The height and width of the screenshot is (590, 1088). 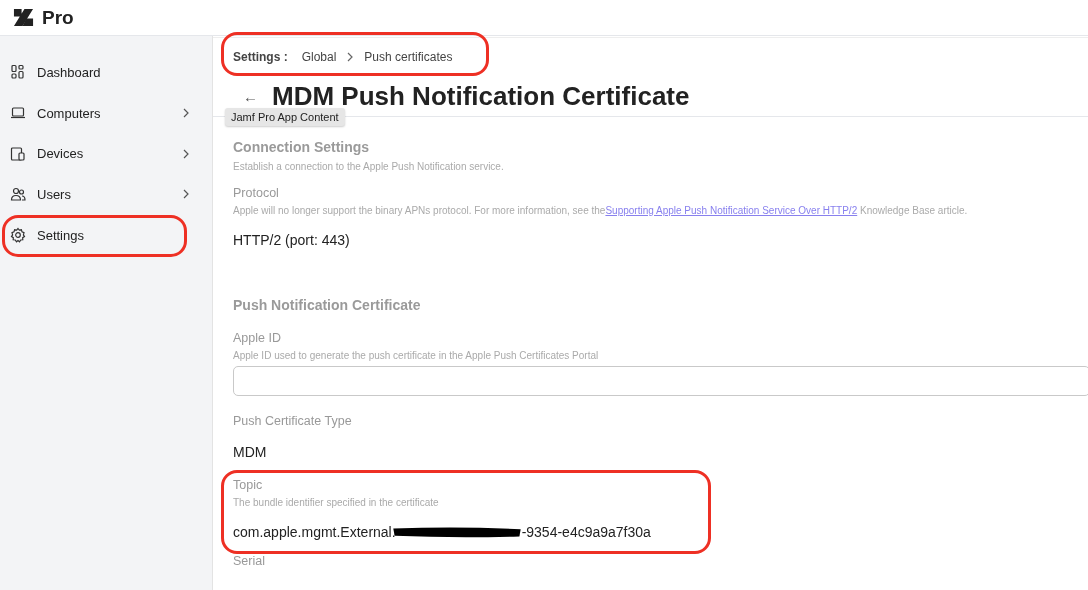 I want to click on field-help-text: Apple ID used to generate the push certificate in the Apple Push Certificates Portal, so click(x=416, y=355).